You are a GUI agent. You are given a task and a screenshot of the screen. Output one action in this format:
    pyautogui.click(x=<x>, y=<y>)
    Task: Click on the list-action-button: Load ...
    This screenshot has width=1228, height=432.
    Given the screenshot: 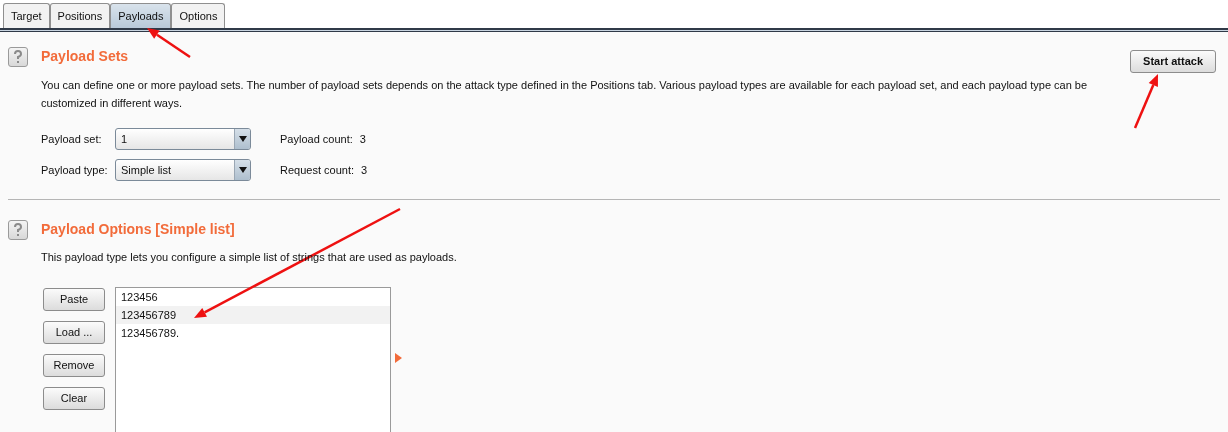 What is the action you would take?
    pyautogui.click(x=74, y=332)
    